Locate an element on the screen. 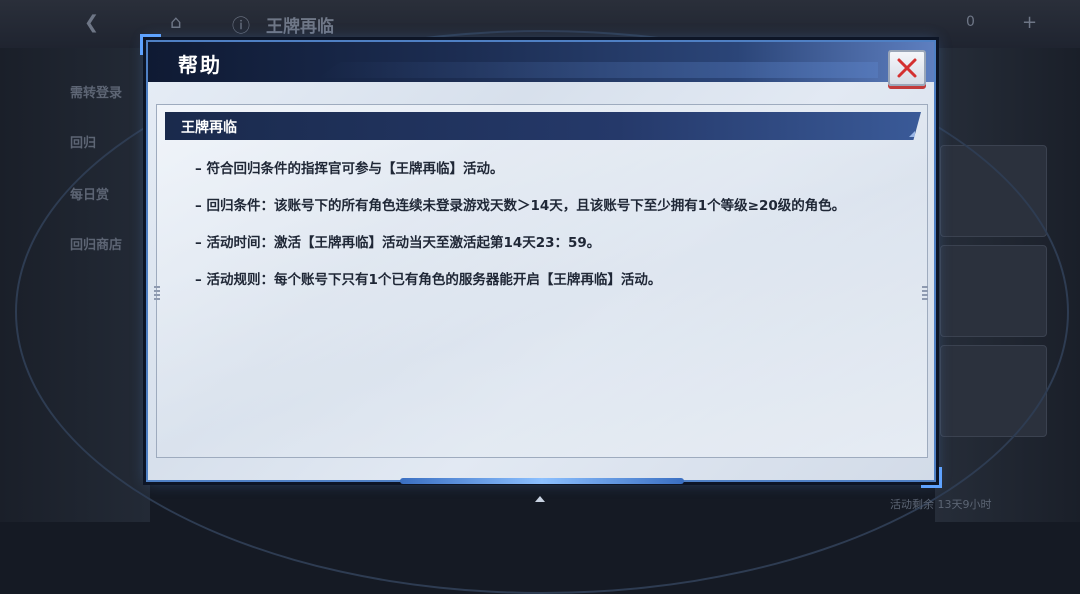 The height and width of the screenshot is (594, 1080). background-page-title: 王牌再临 is located at coordinates (300, 27).